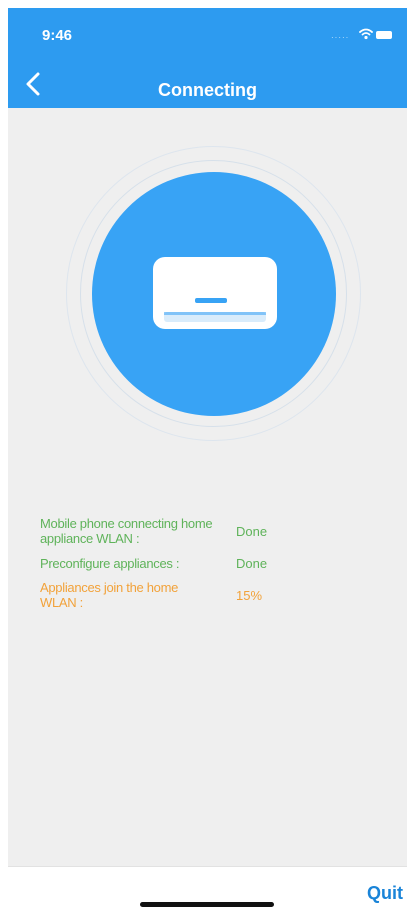 The height and width of the screenshot is (910, 415). What do you see at coordinates (110, 563) in the screenshot?
I see `step-label: Preconfigure appliances :` at bounding box center [110, 563].